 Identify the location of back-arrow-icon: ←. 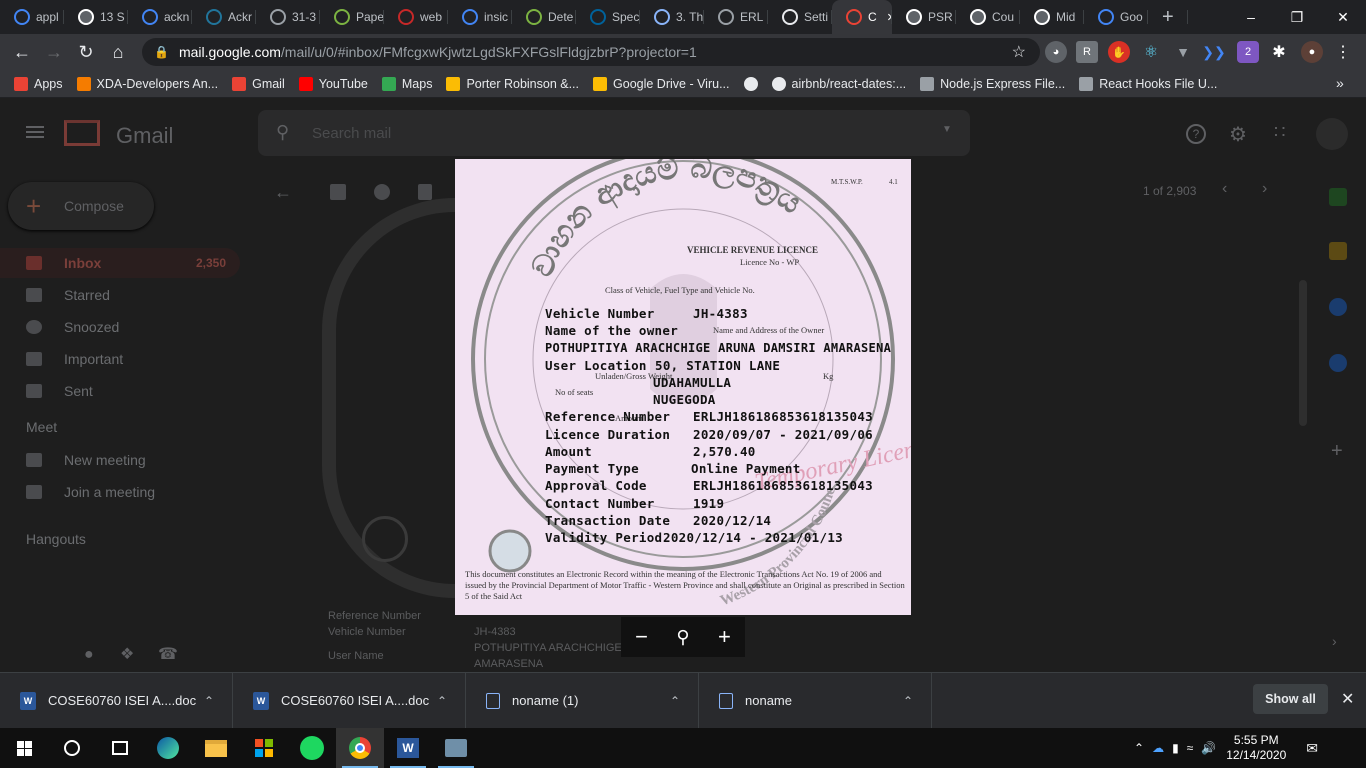
(22, 52).